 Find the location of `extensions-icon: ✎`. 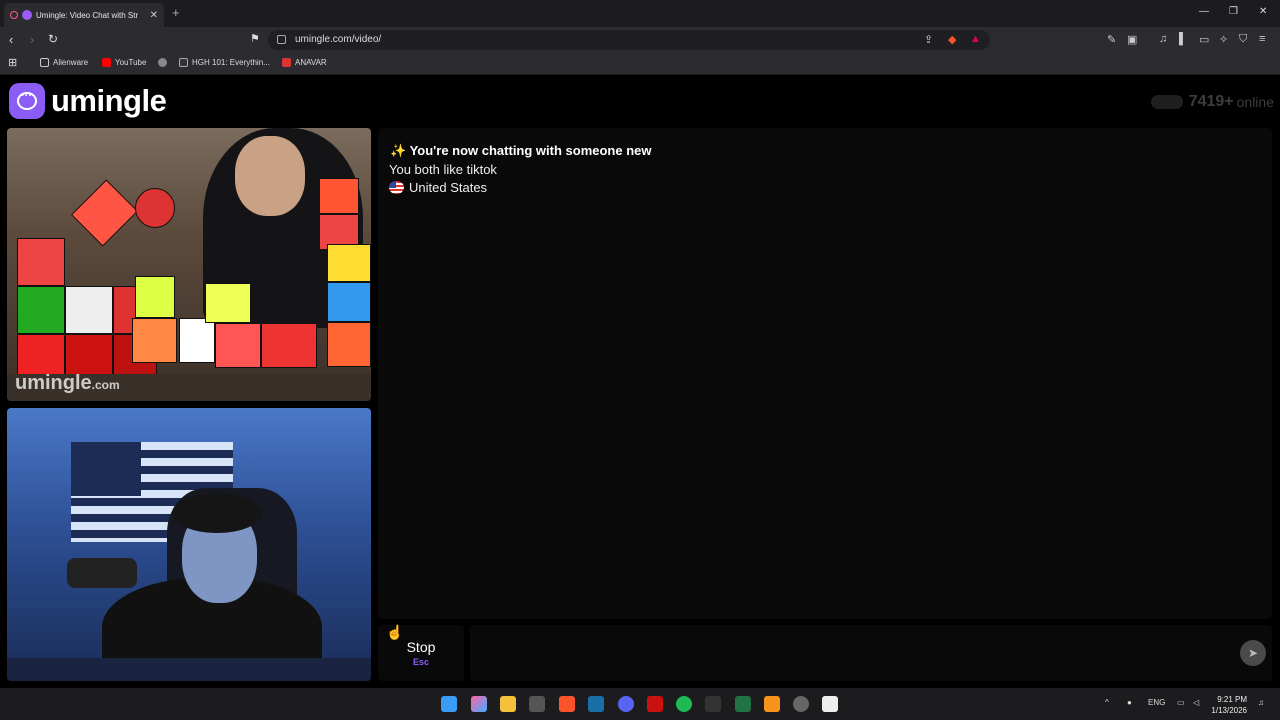

extensions-icon: ✎ is located at coordinates (1111, 39).